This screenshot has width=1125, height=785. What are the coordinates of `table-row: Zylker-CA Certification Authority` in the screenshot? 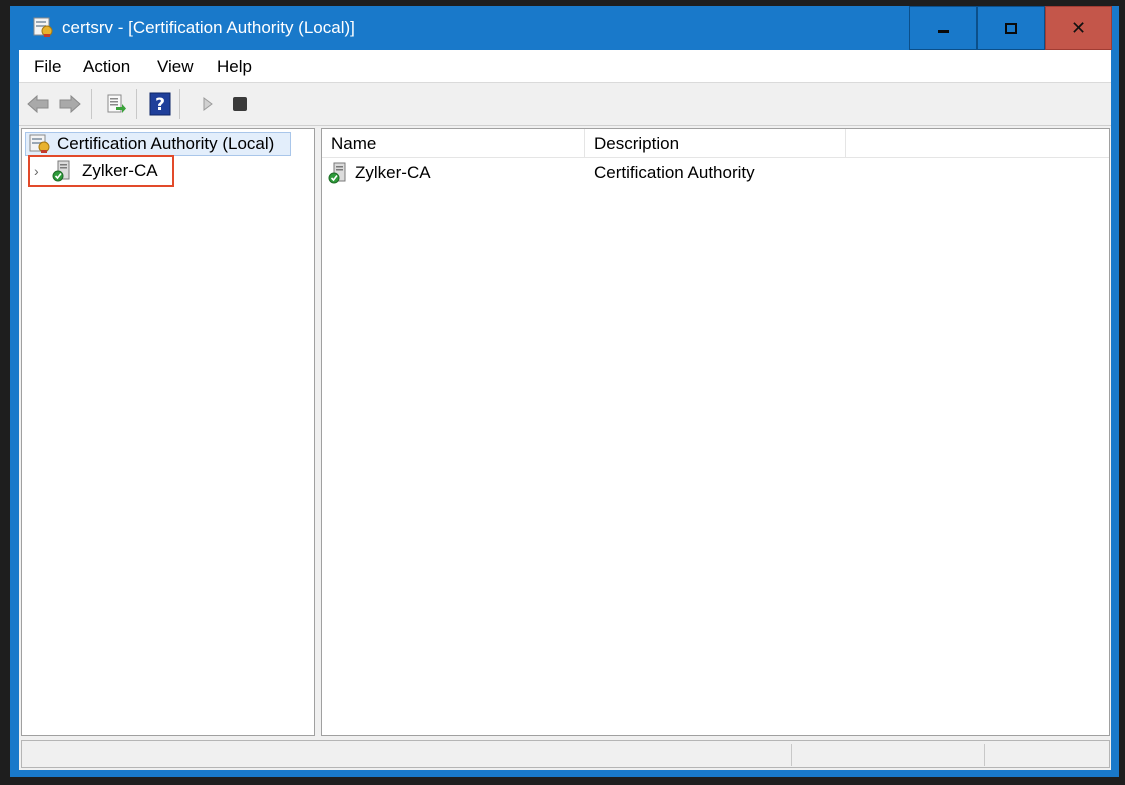 It's located at (715, 173).